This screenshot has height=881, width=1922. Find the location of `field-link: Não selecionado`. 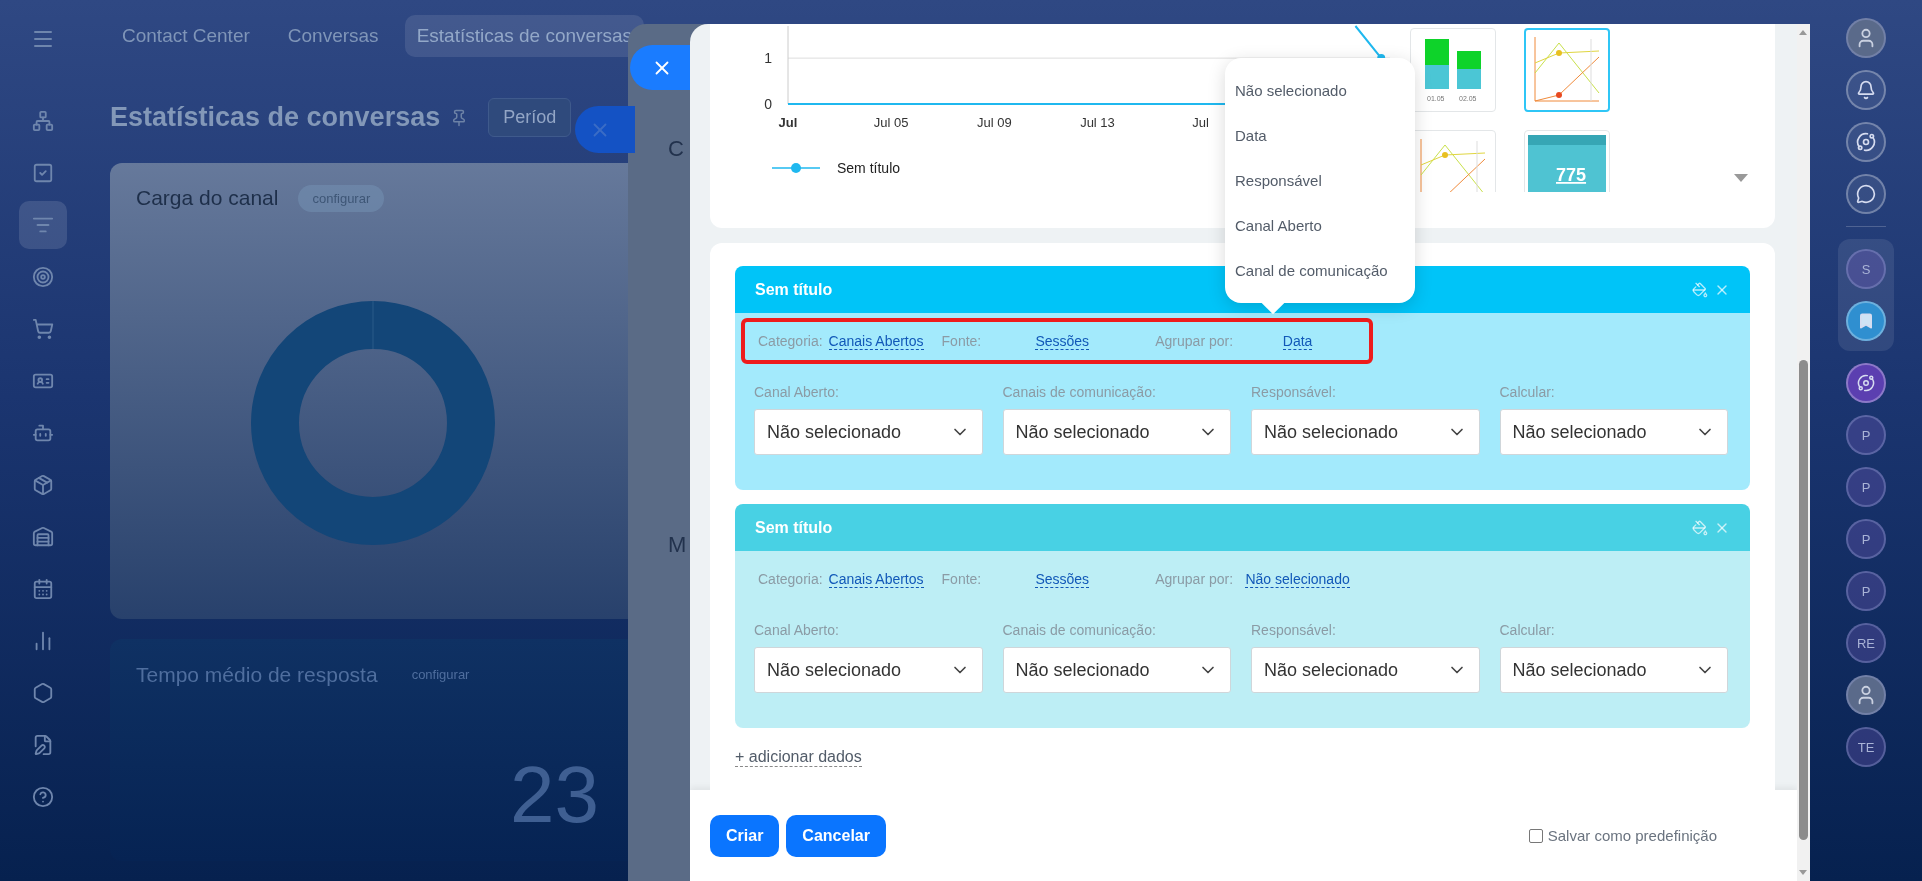

field-link: Não selecionado is located at coordinates (1297, 579).